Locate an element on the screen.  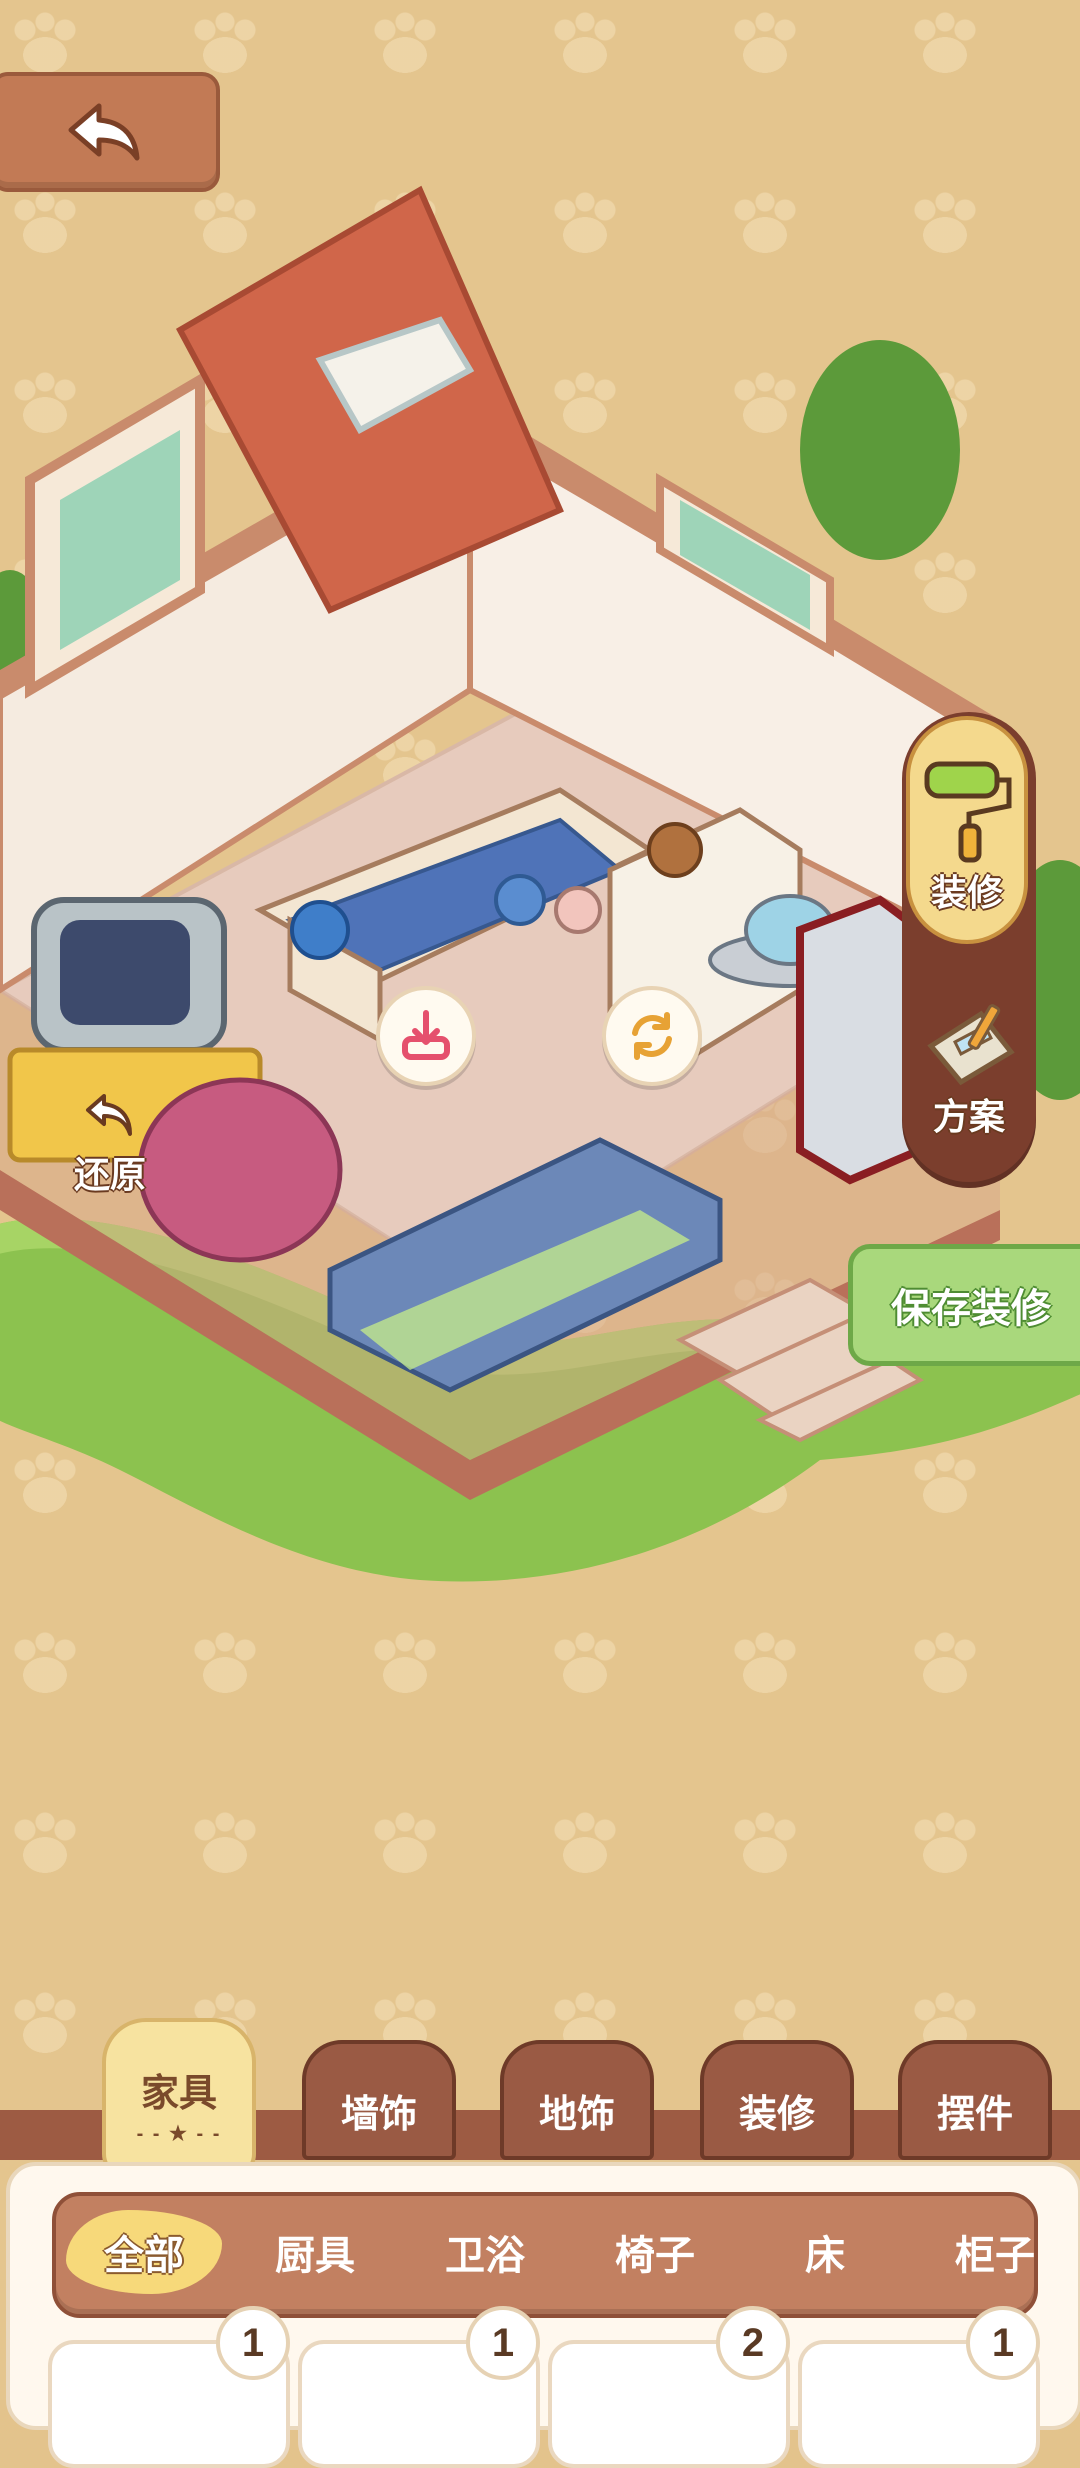
restore-label: 还原 is located at coordinates (109, 1174).